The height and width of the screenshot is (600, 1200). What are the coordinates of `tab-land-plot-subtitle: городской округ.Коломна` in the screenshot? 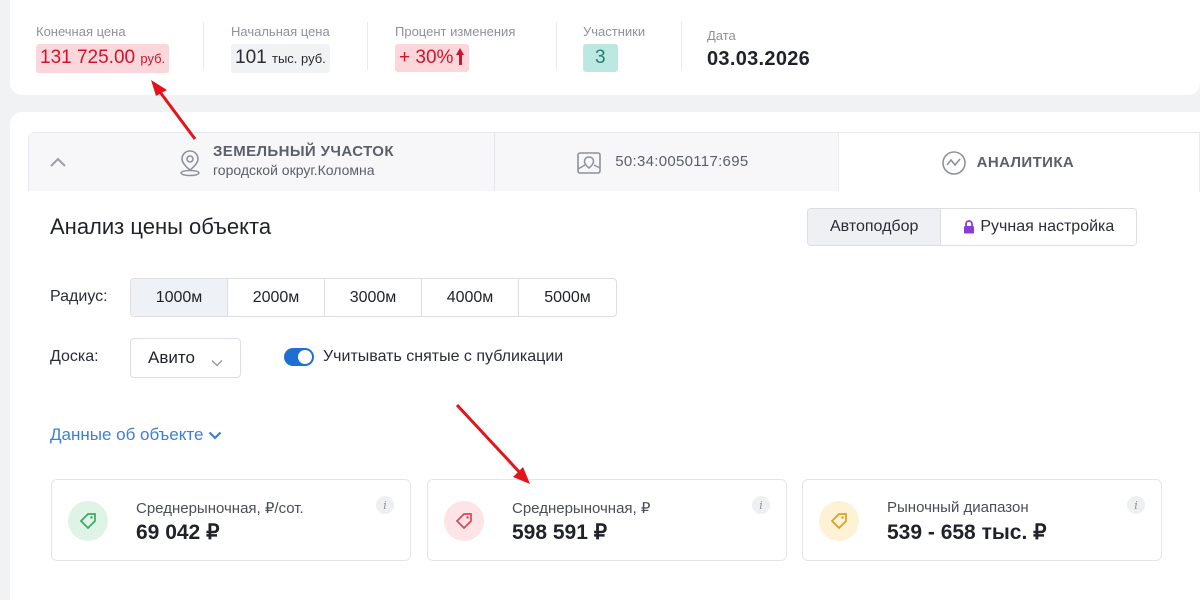 It's located at (294, 170).